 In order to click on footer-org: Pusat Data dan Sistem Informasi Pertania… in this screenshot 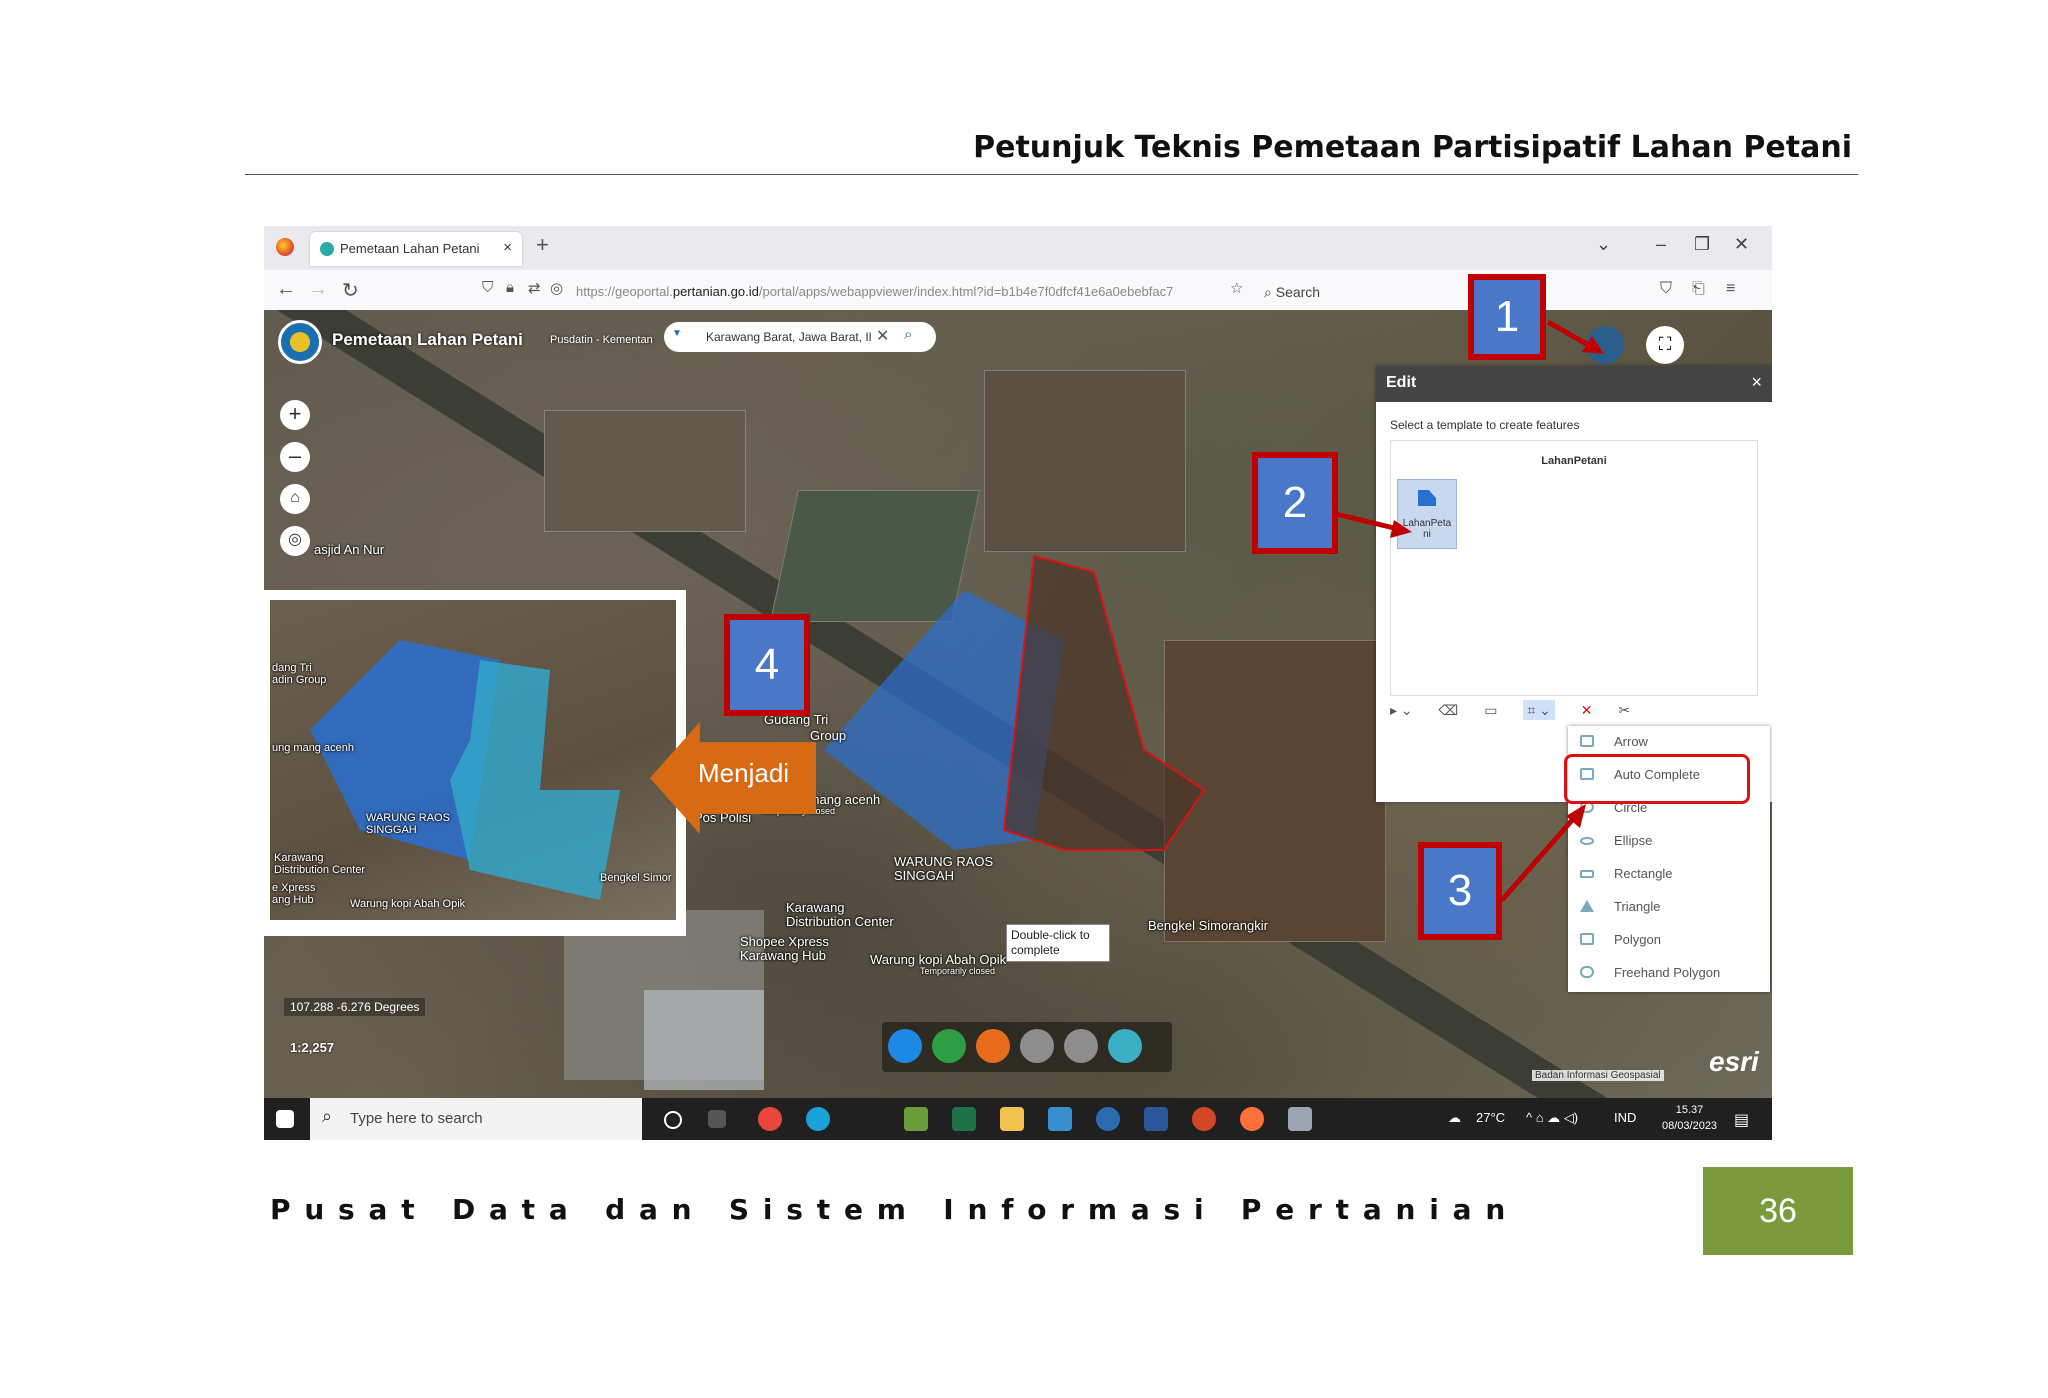, I will do `click(895, 1209)`.